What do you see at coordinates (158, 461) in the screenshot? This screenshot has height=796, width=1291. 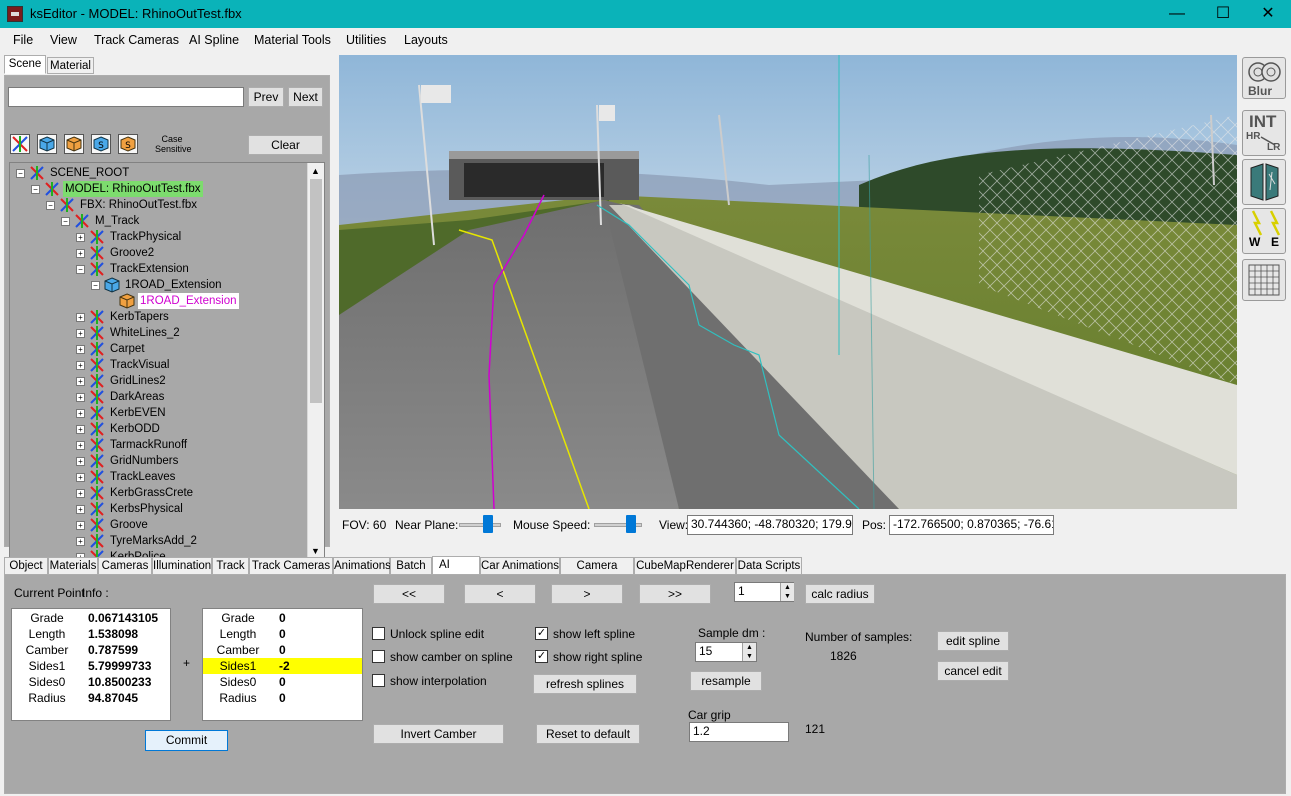 I see `tree-node: + GridNumbers` at bounding box center [158, 461].